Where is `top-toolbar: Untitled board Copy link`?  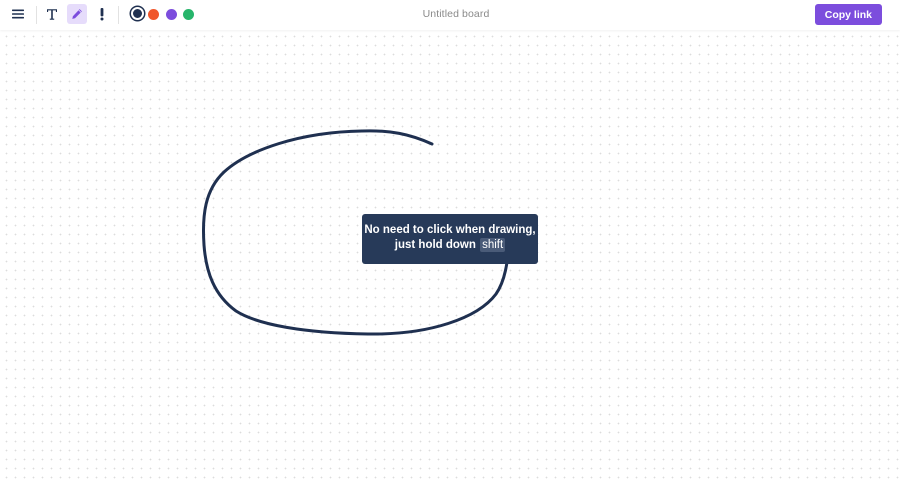 top-toolbar: Untitled board Copy link is located at coordinates (450, 15).